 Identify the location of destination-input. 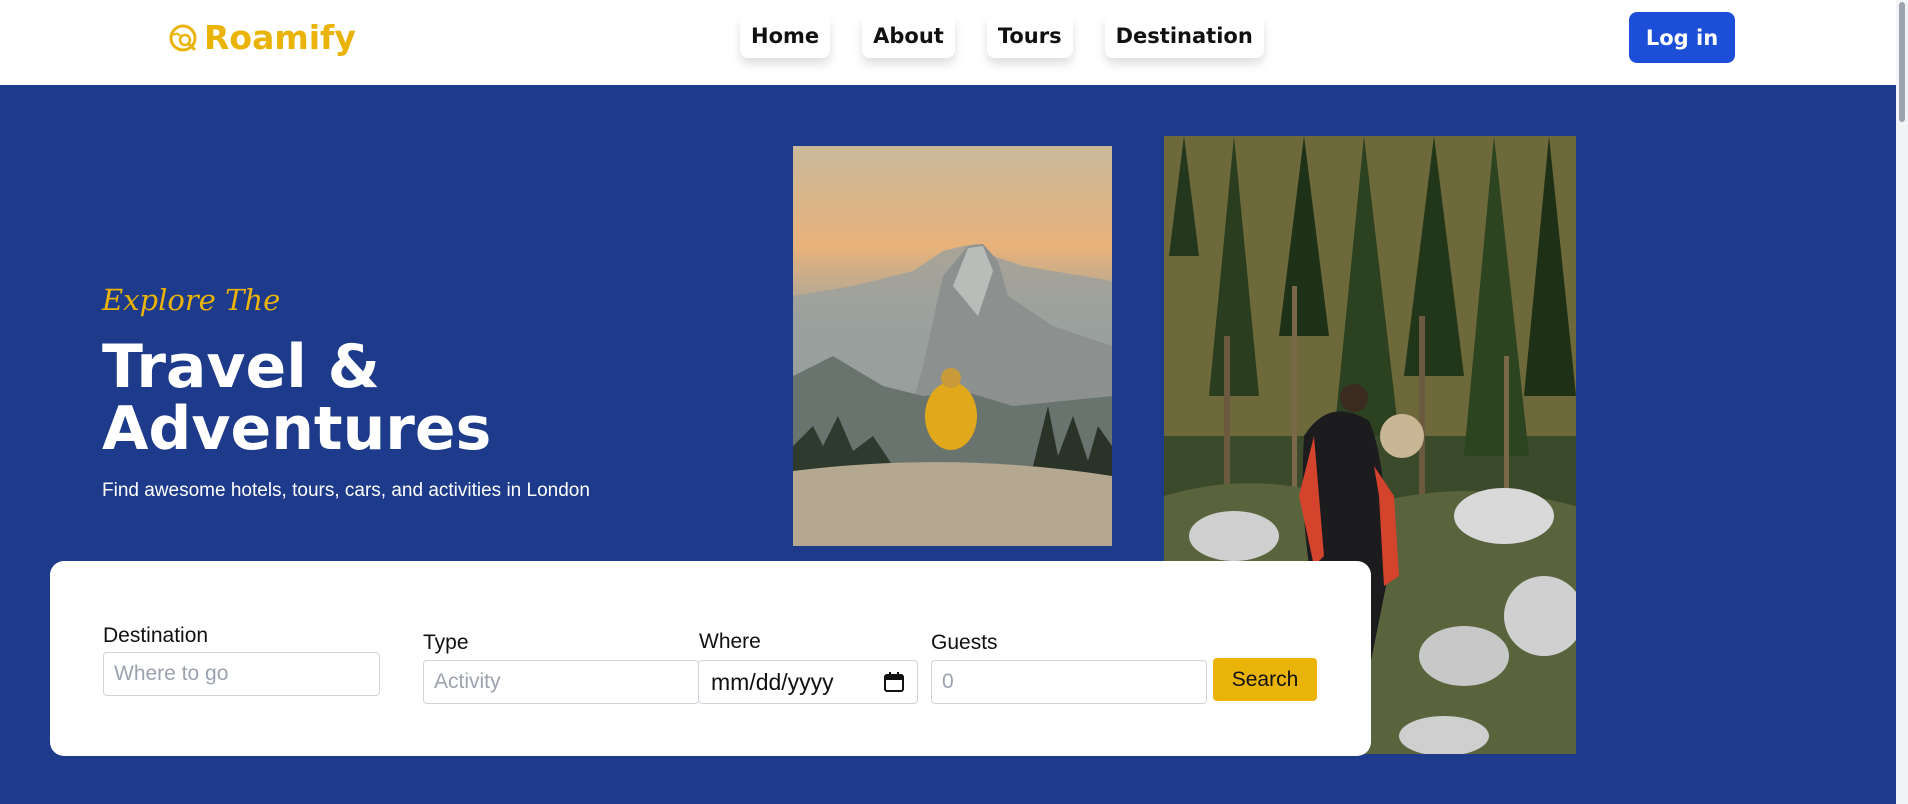
(241, 674).